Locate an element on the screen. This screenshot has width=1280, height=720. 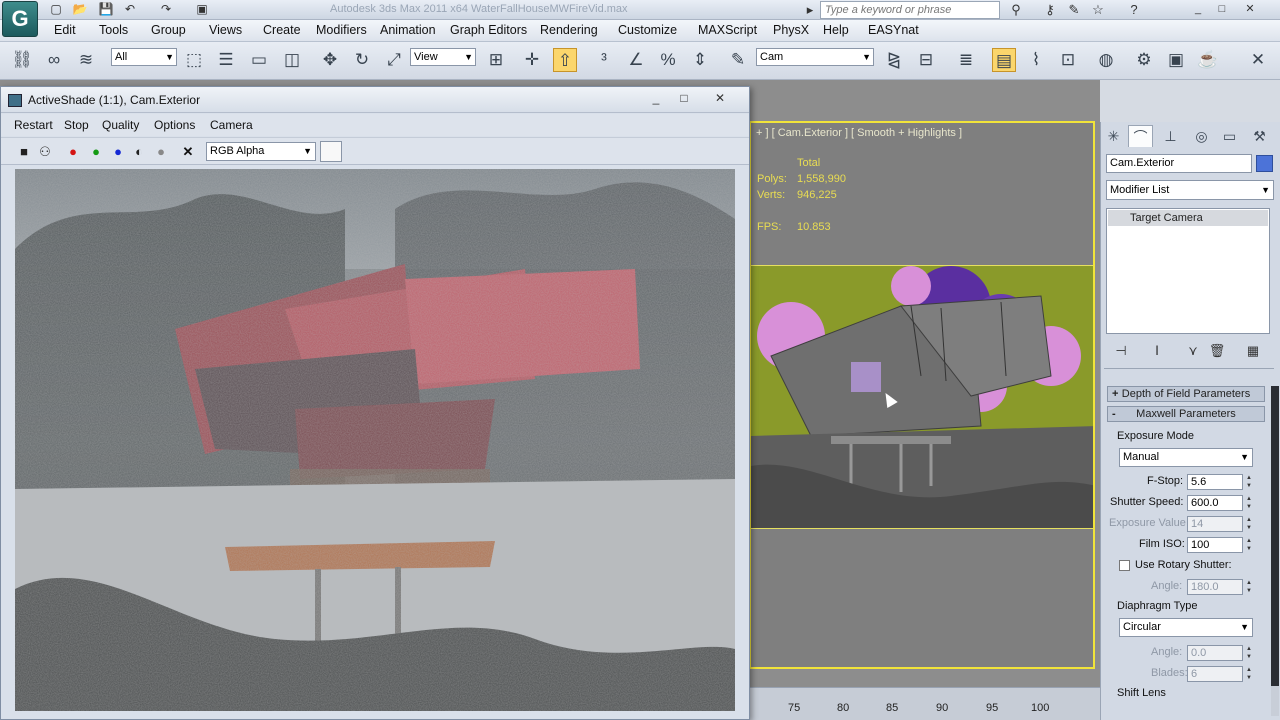
shutter-speed-spinner: 600.0 is located at coordinates (1215, 503).